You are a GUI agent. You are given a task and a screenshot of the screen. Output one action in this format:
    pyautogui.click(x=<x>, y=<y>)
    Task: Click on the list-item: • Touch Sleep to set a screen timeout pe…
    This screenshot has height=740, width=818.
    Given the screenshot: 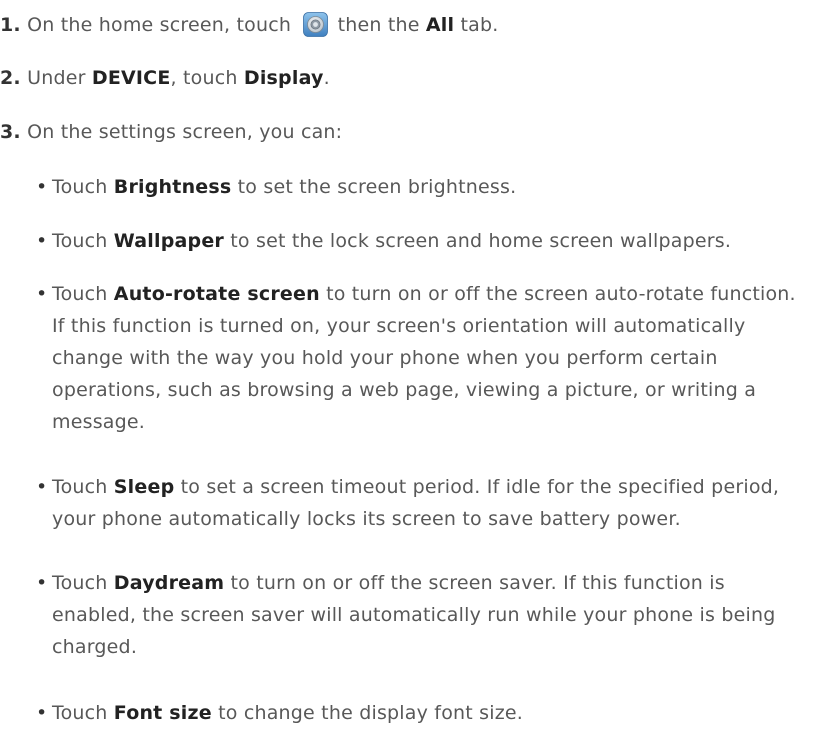 What is the action you would take?
    pyautogui.click(x=421, y=503)
    